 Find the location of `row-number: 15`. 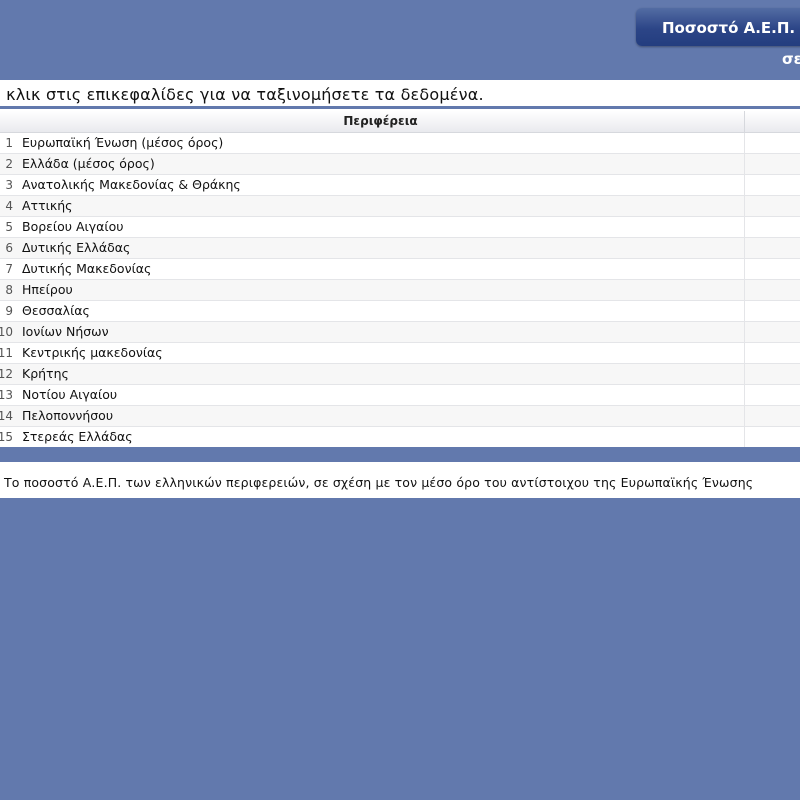

row-number: 15 is located at coordinates (6, 437).